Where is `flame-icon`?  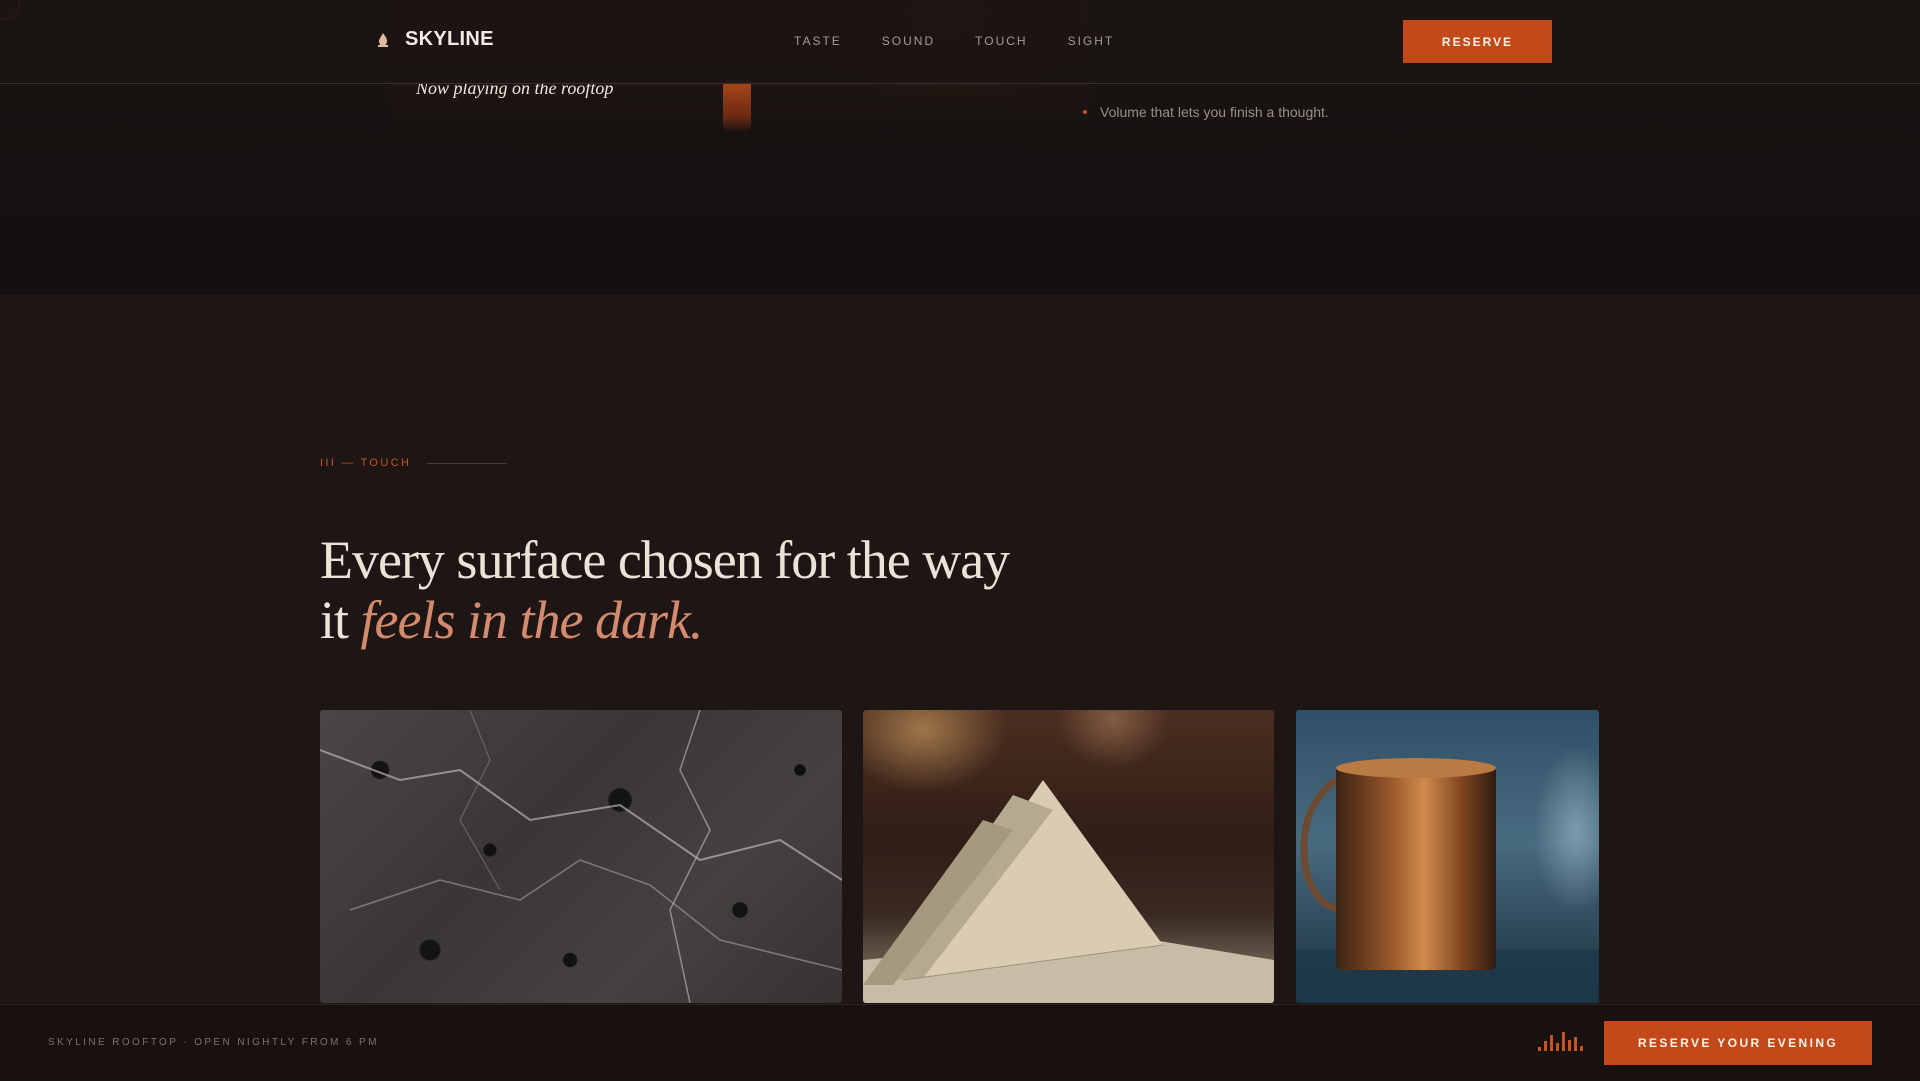
flame-icon is located at coordinates (383, 40).